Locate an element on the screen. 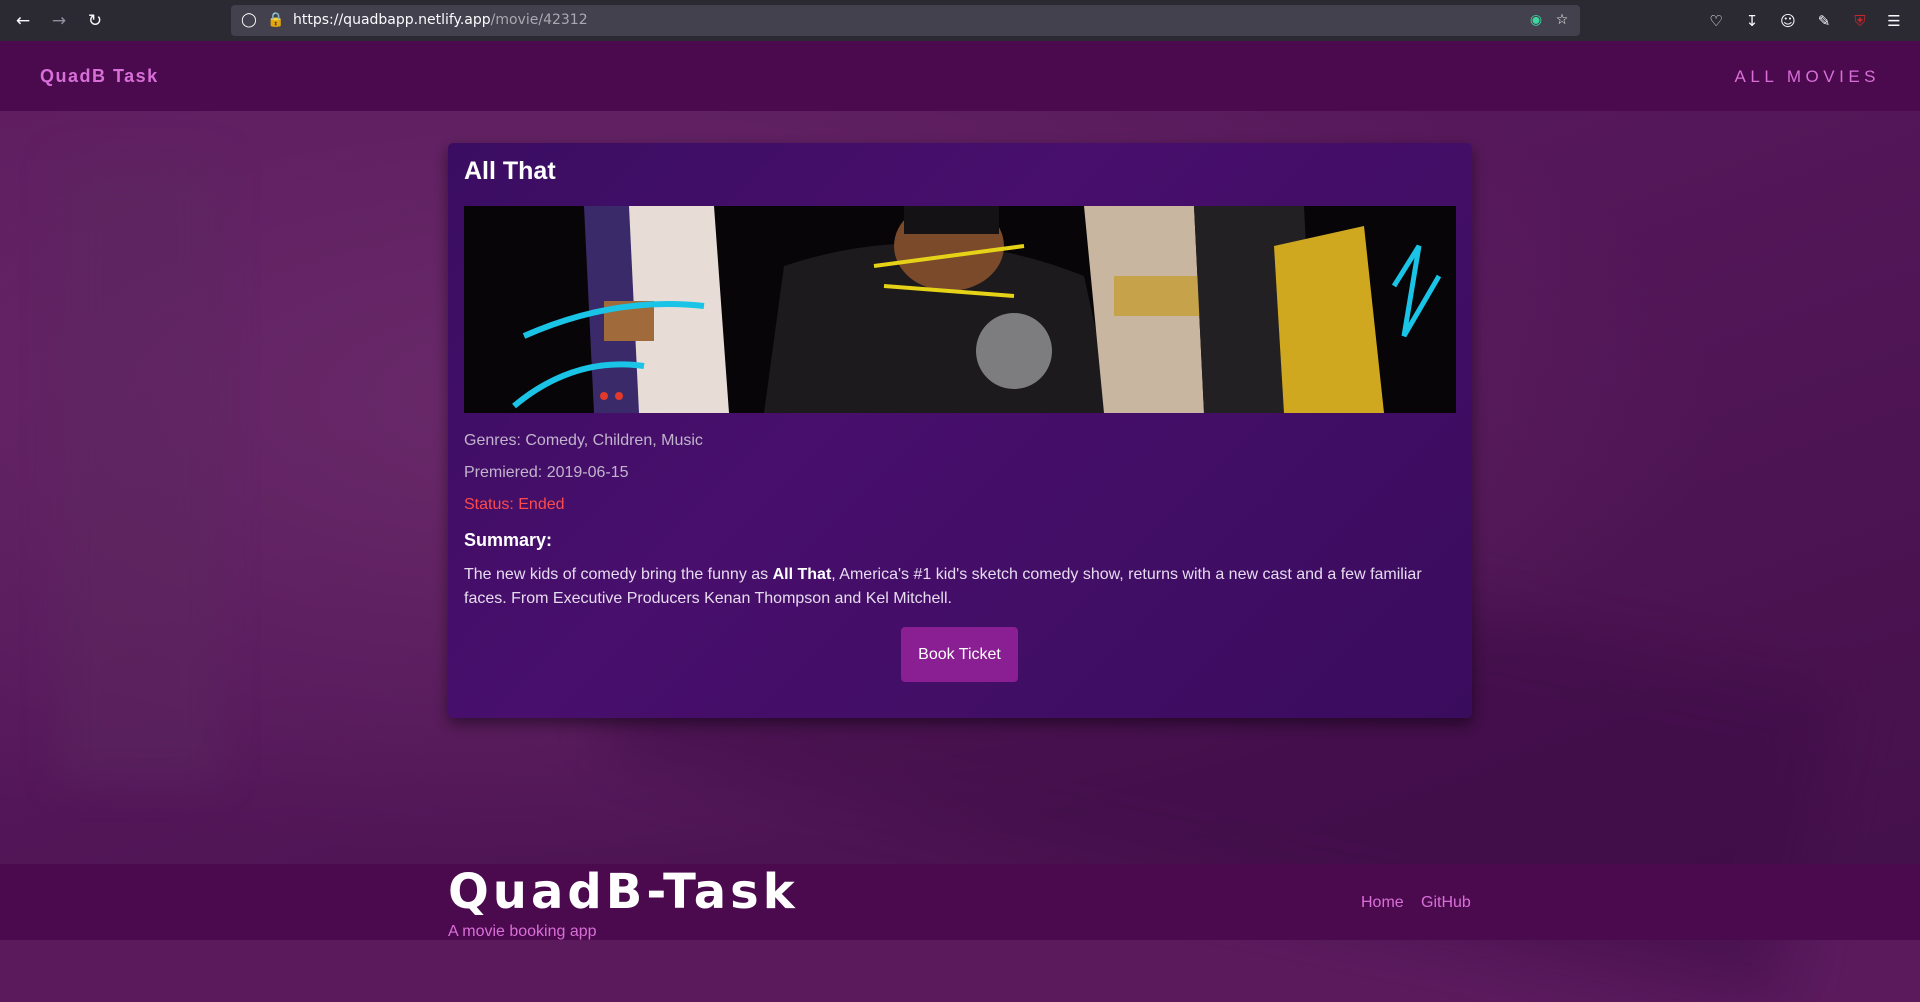  footer-title: QuadB-Task is located at coordinates (623, 892).